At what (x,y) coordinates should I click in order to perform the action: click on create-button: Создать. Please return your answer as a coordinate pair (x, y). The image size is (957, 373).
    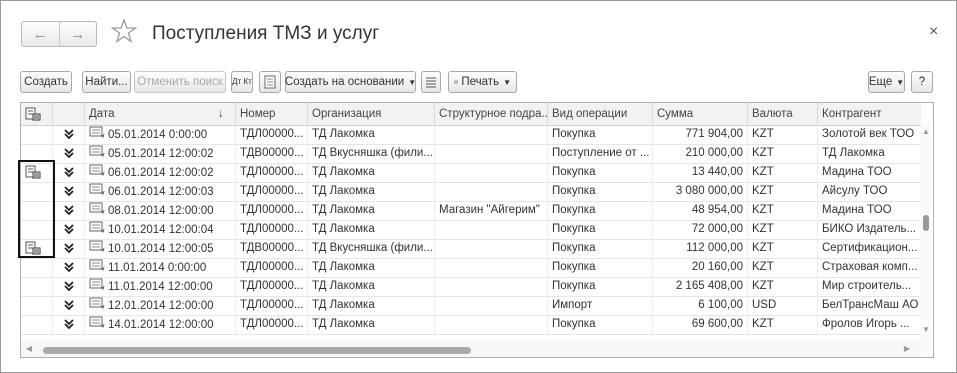
    Looking at the image, I should click on (46, 82).